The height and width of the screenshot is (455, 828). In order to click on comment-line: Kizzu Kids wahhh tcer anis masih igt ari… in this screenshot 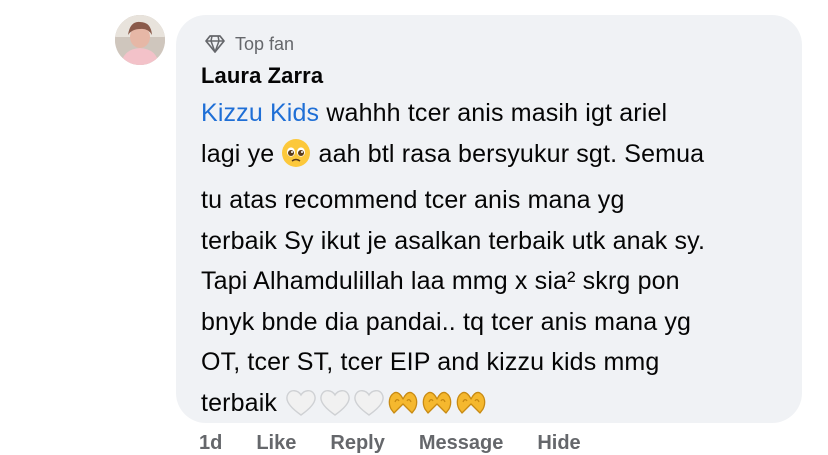, I will do `click(434, 113)`.